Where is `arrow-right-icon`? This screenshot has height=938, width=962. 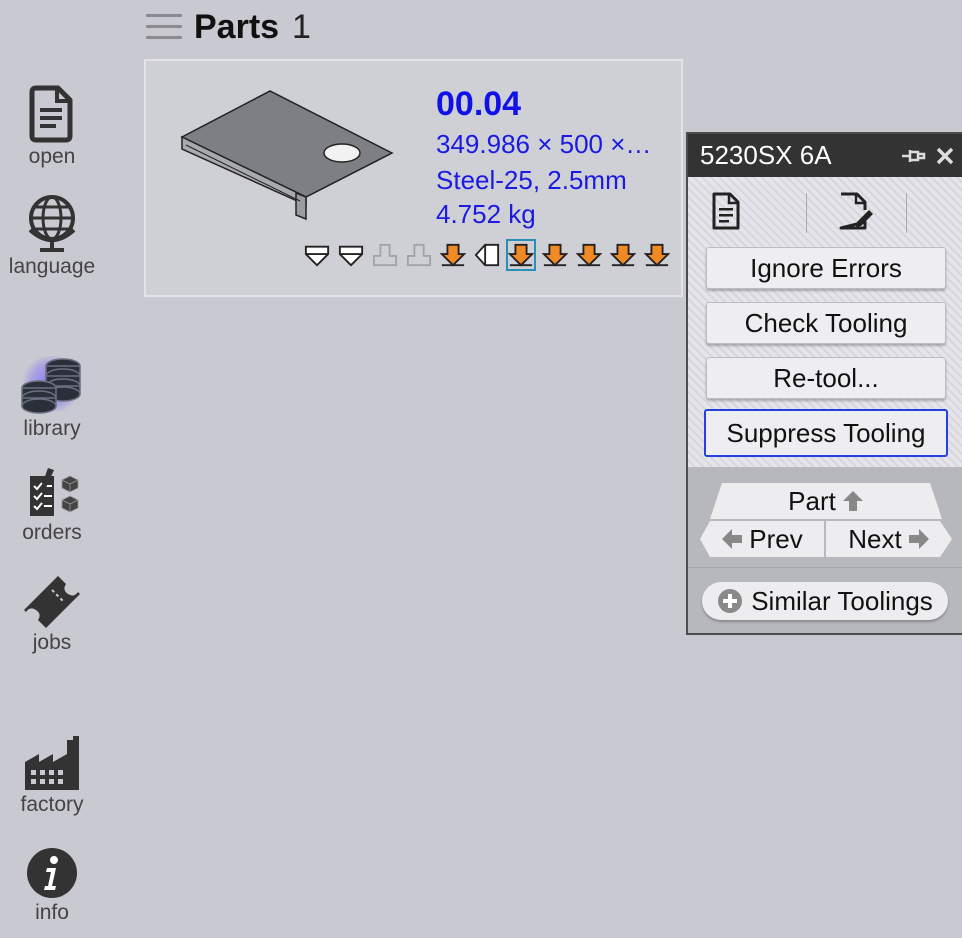
arrow-right-icon is located at coordinates (918, 539).